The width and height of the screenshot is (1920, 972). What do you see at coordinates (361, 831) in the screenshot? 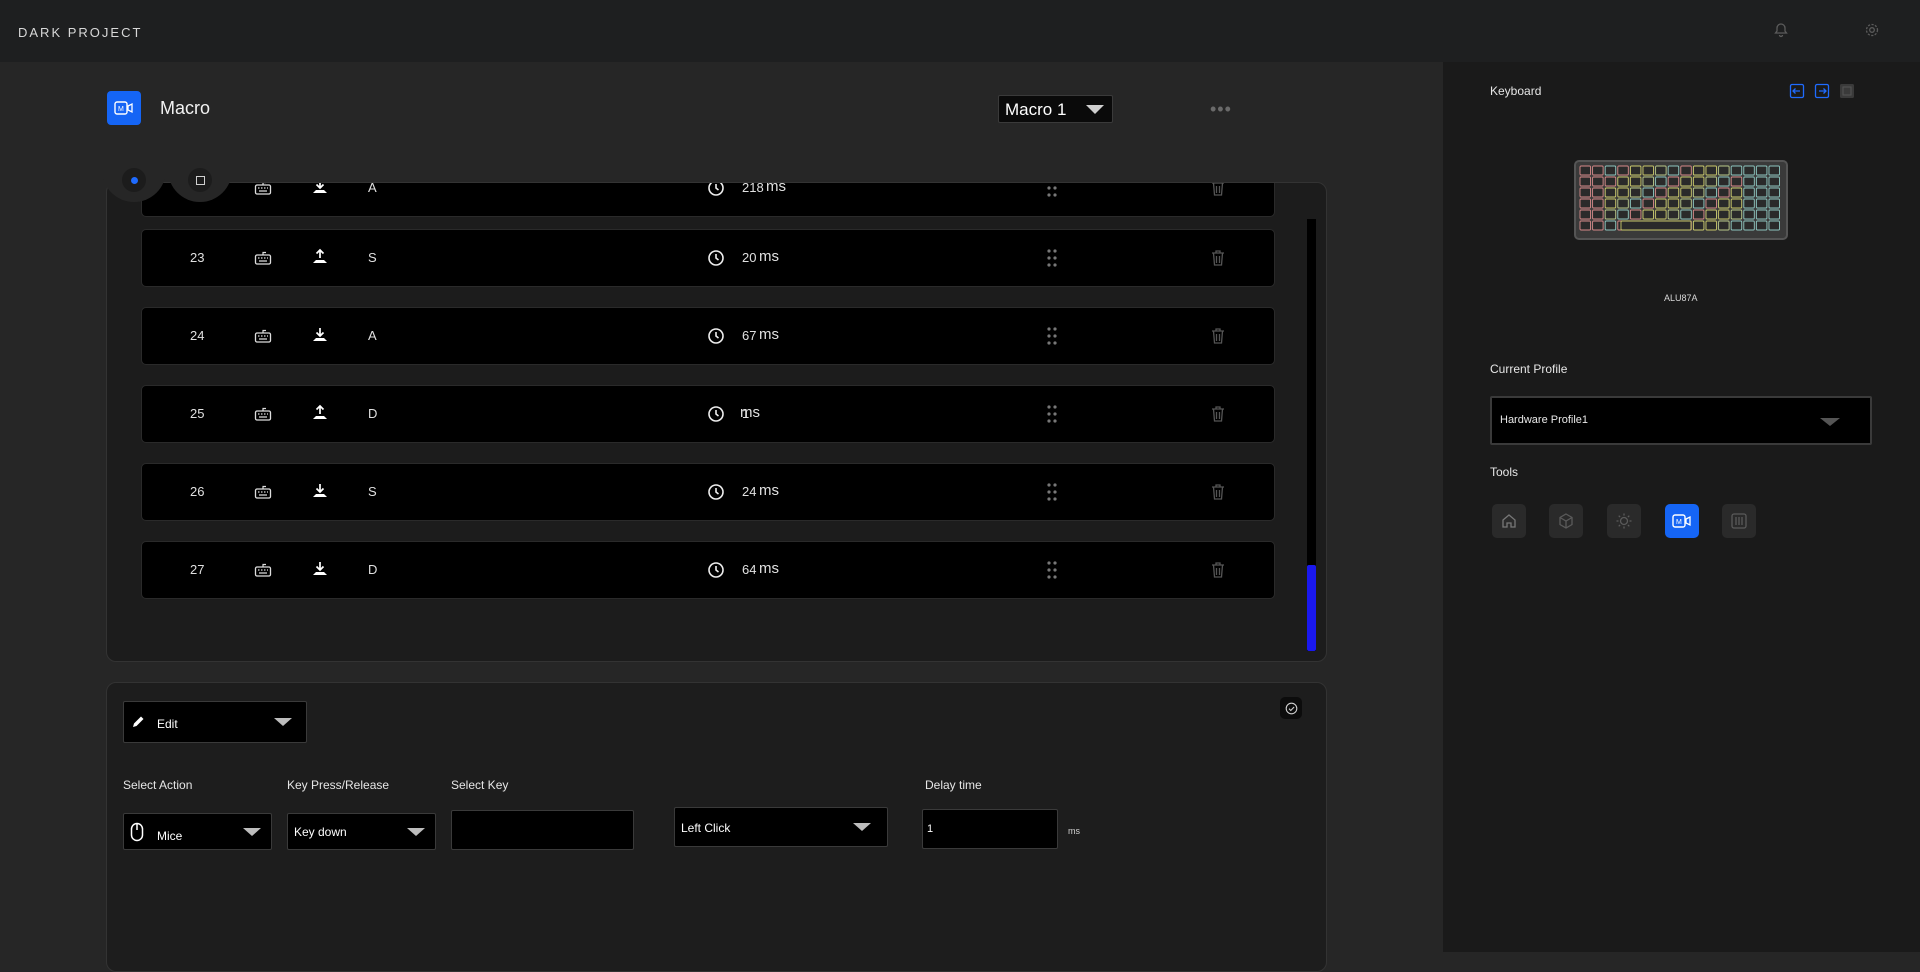
I see `key-press-release-select: Key down` at bounding box center [361, 831].